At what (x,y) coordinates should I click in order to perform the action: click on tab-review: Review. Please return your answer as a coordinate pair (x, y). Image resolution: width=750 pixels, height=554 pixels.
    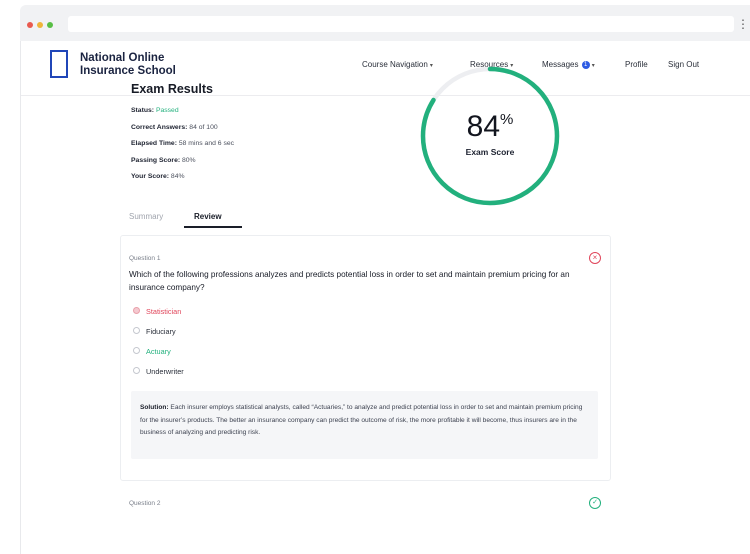
    Looking at the image, I should click on (208, 216).